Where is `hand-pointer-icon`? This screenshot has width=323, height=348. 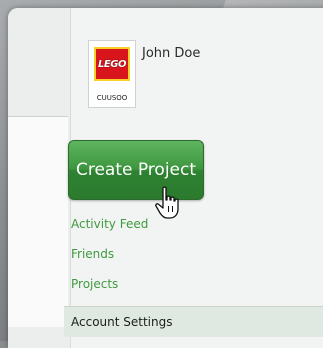
hand-pointer-icon is located at coordinates (167, 202).